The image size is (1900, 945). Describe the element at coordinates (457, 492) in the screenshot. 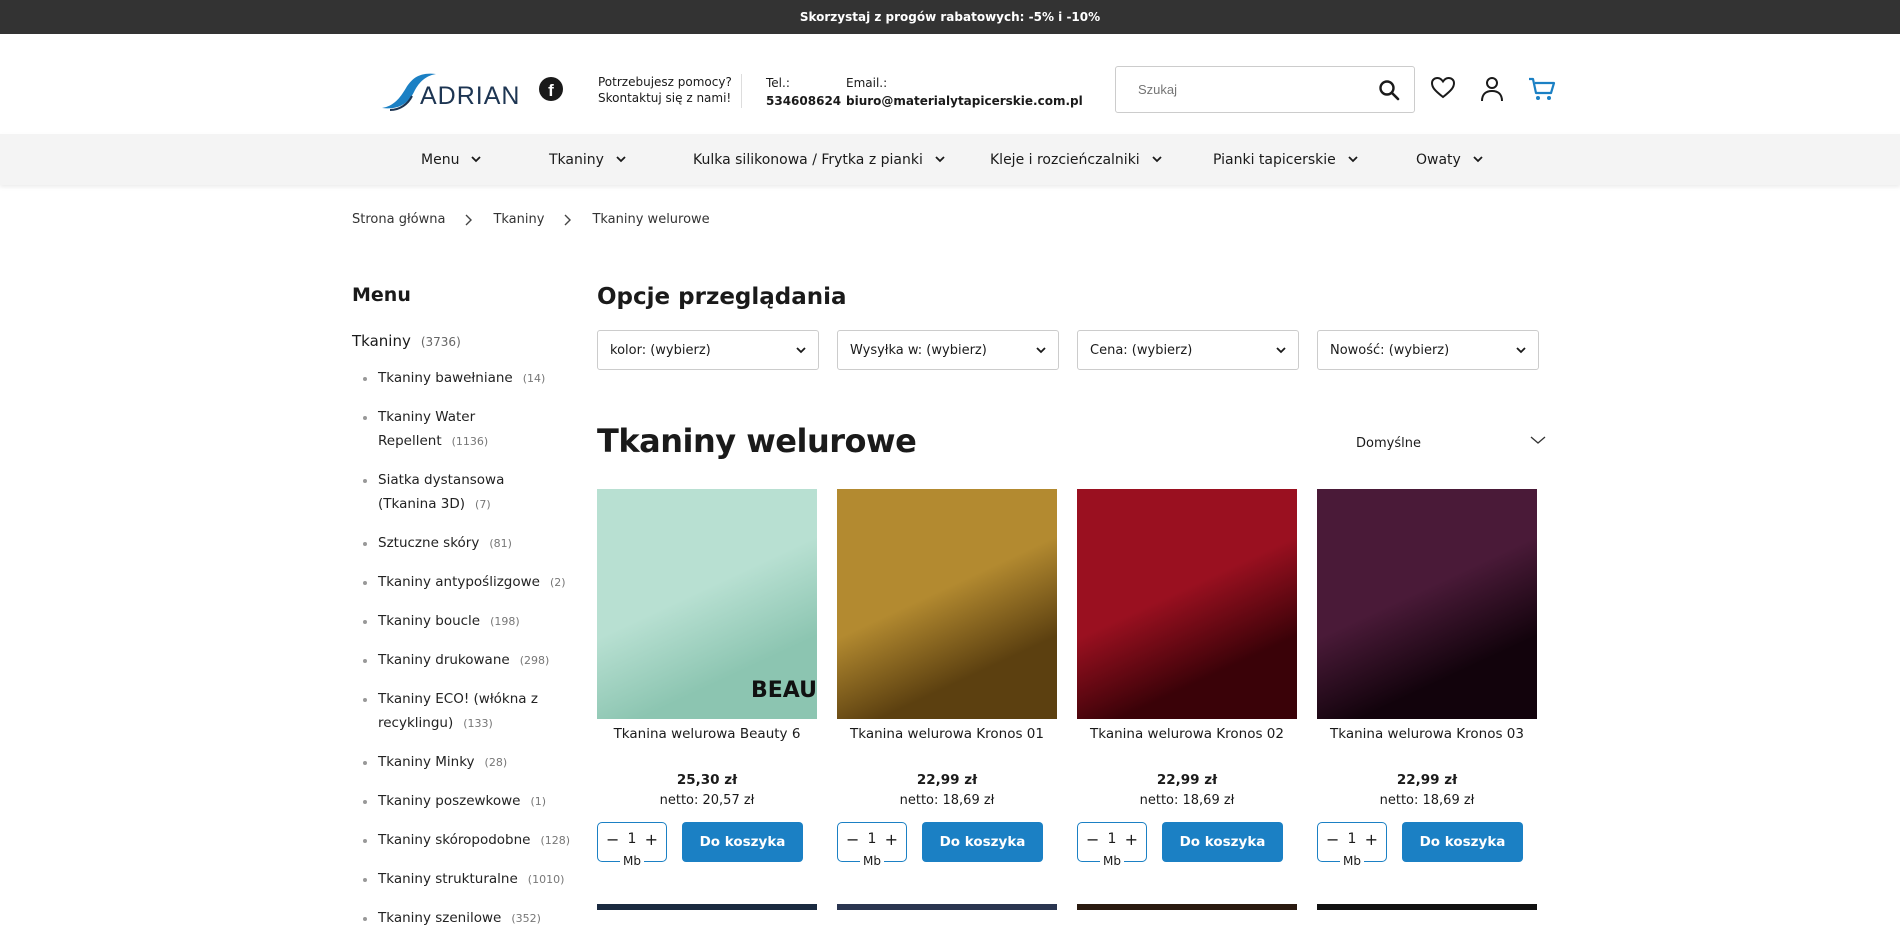

I see `sidebar-item: Siatka dystansowa (Tkanina 3D) (7)` at that location.